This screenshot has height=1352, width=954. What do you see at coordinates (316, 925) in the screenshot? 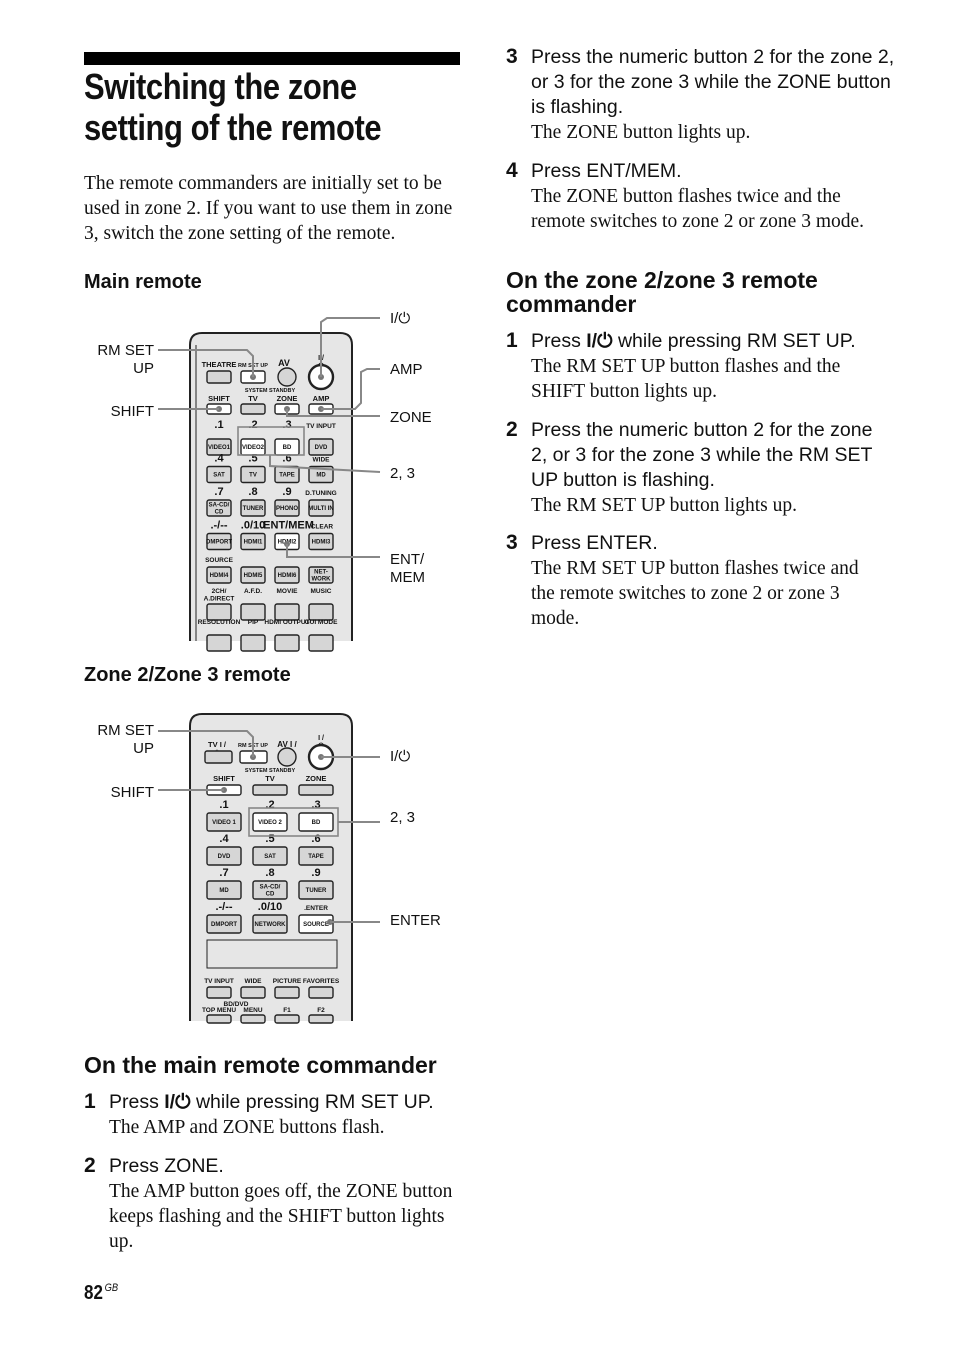
I see `grid-button-label: SOURCE` at bounding box center [316, 925].